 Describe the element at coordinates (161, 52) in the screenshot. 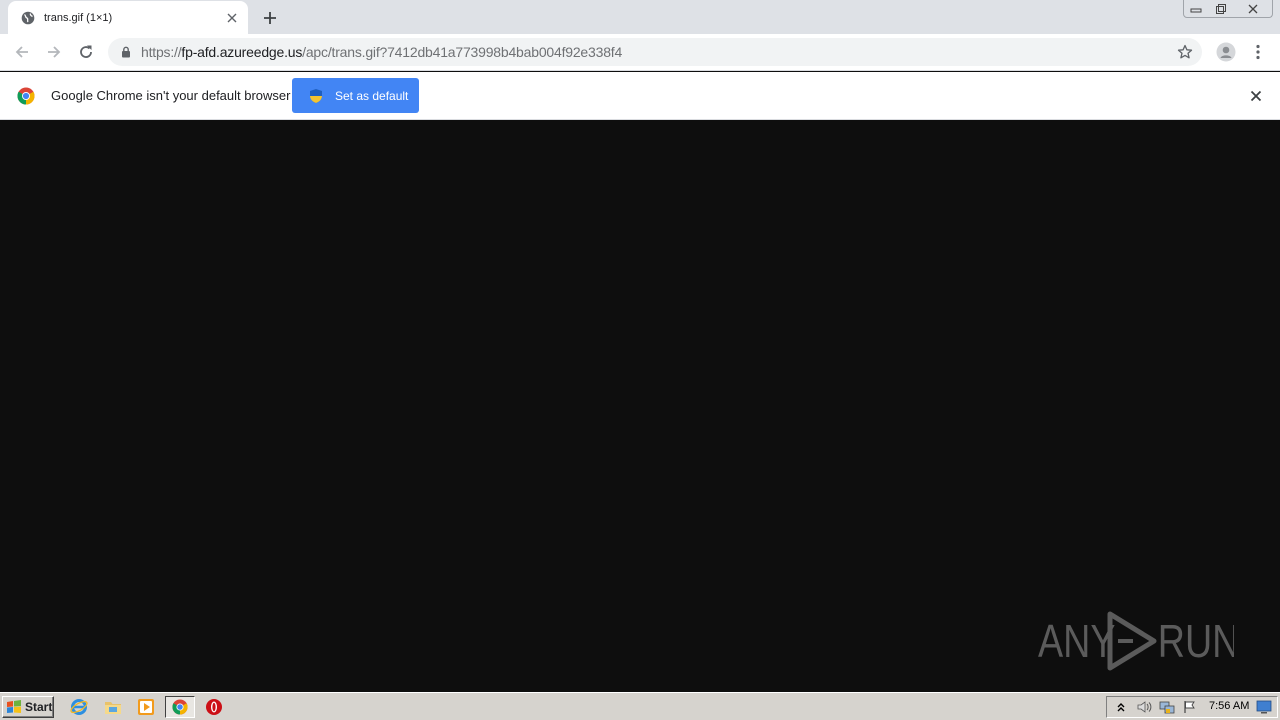

I see `url-scheme: https://` at that location.